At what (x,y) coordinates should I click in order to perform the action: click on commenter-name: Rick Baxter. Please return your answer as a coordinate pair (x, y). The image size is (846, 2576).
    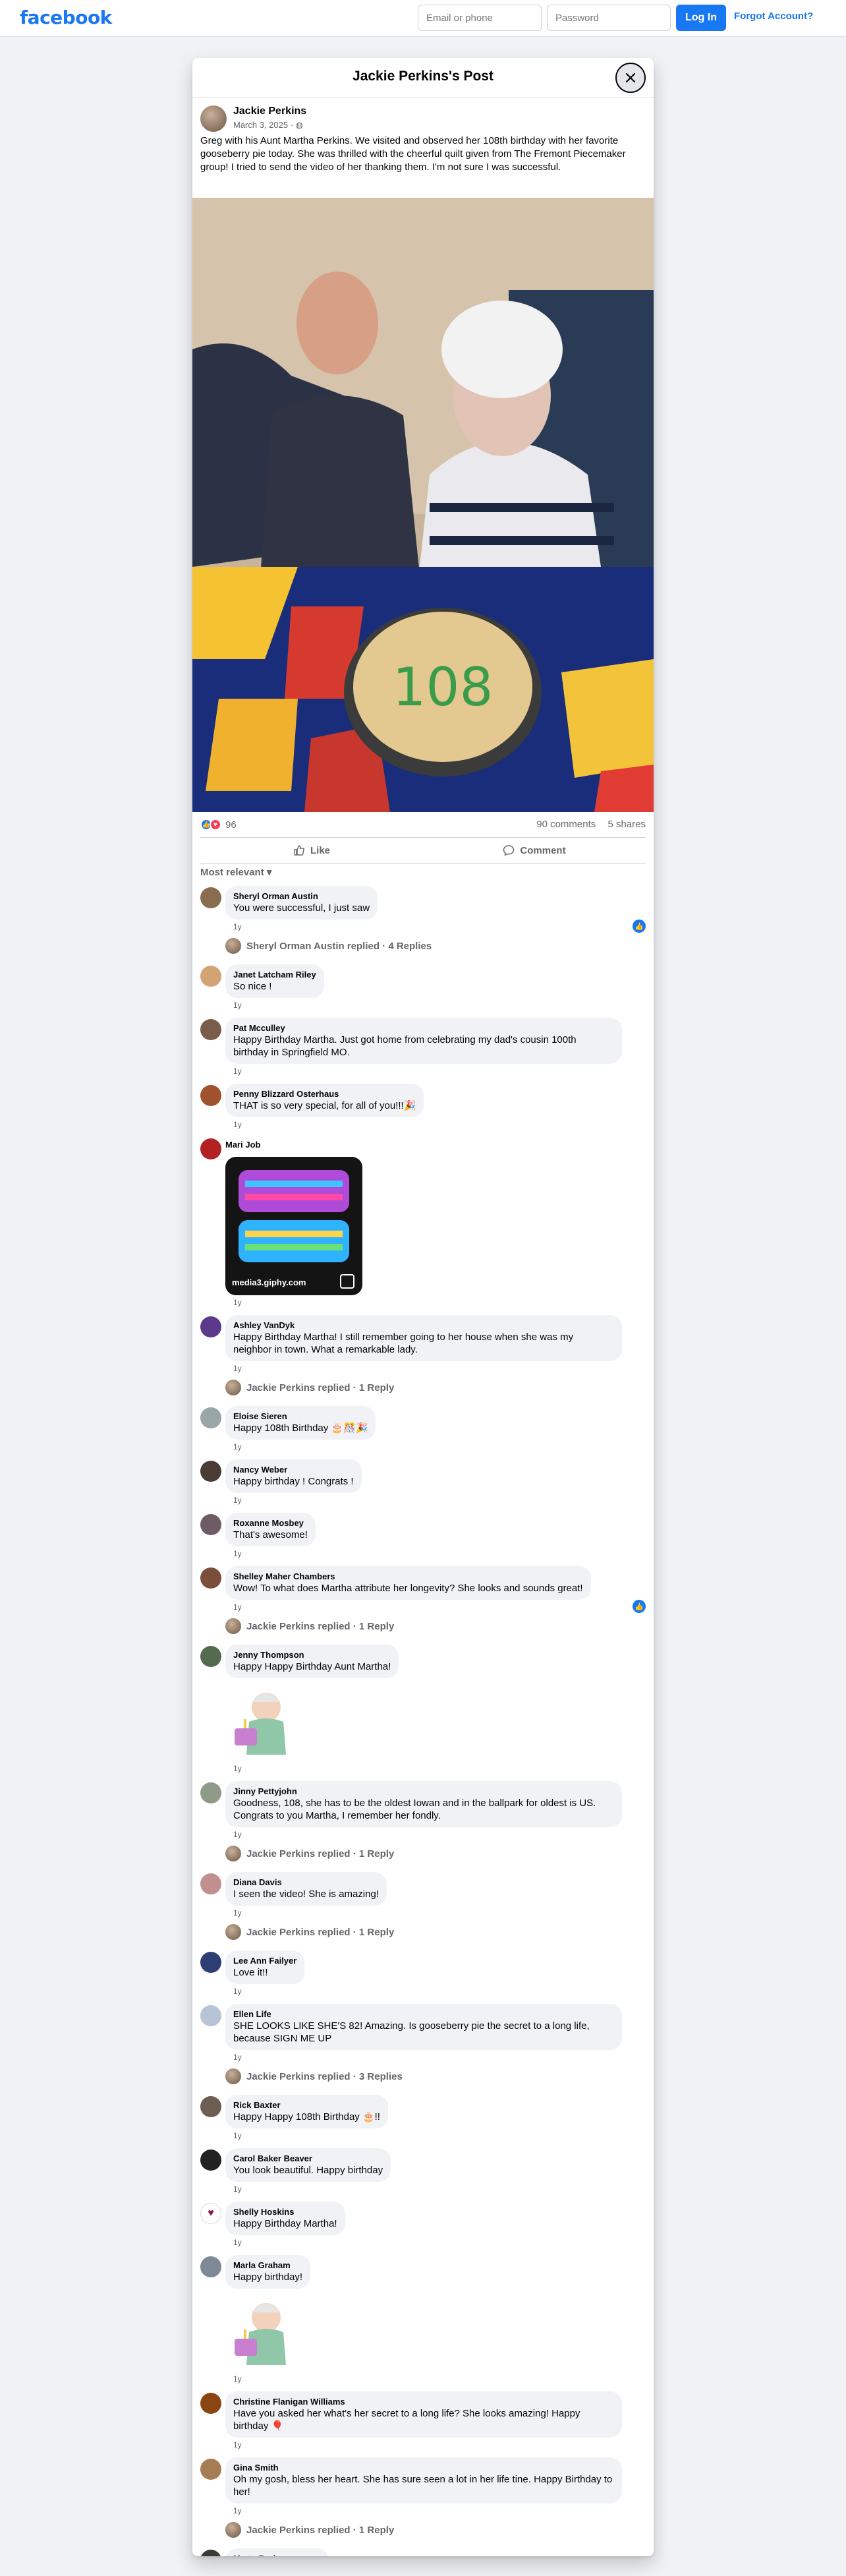
    Looking at the image, I should click on (306, 2105).